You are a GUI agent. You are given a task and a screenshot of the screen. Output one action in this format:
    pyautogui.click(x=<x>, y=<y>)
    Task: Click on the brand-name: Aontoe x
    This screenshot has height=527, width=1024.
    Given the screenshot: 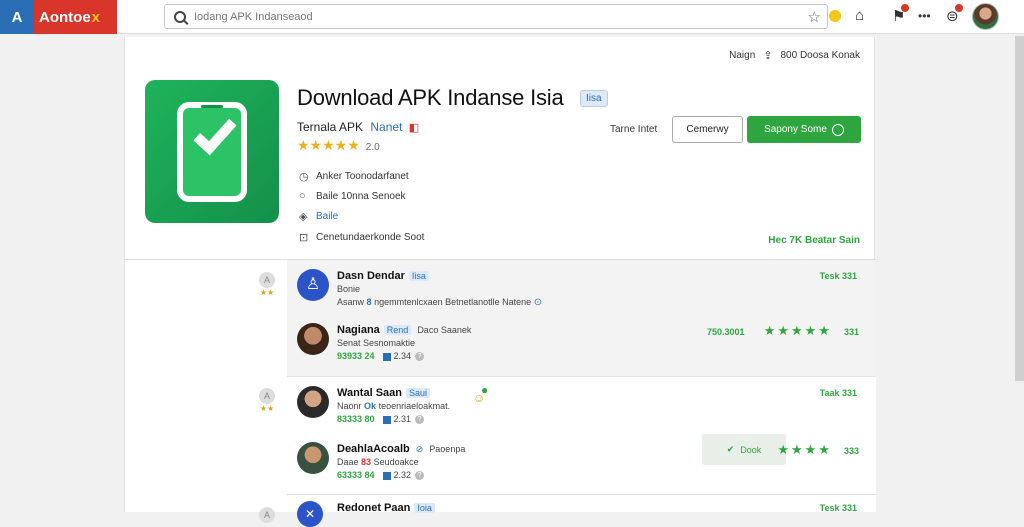 What is the action you would take?
    pyautogui.click(x=75, y=17)
    